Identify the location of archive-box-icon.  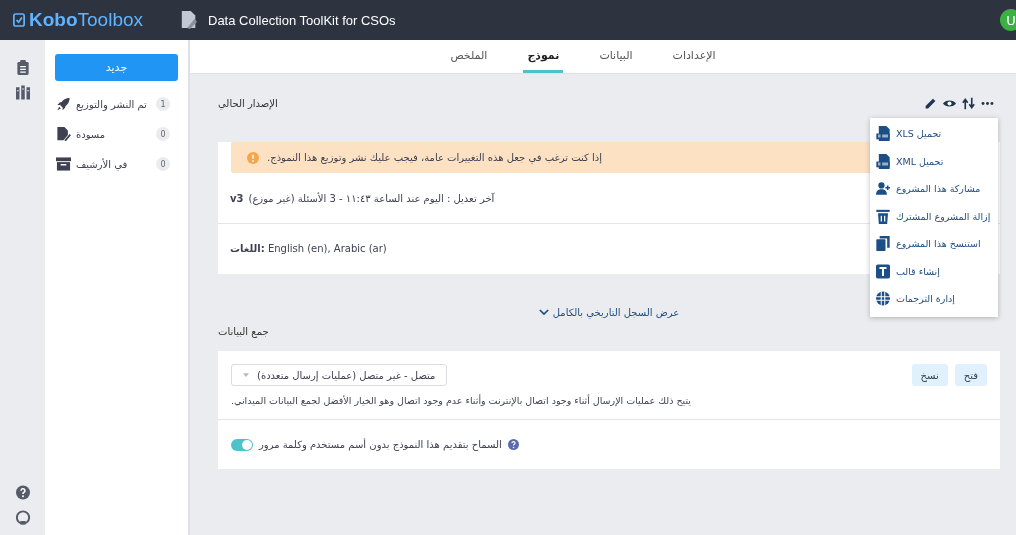
(63, 164).